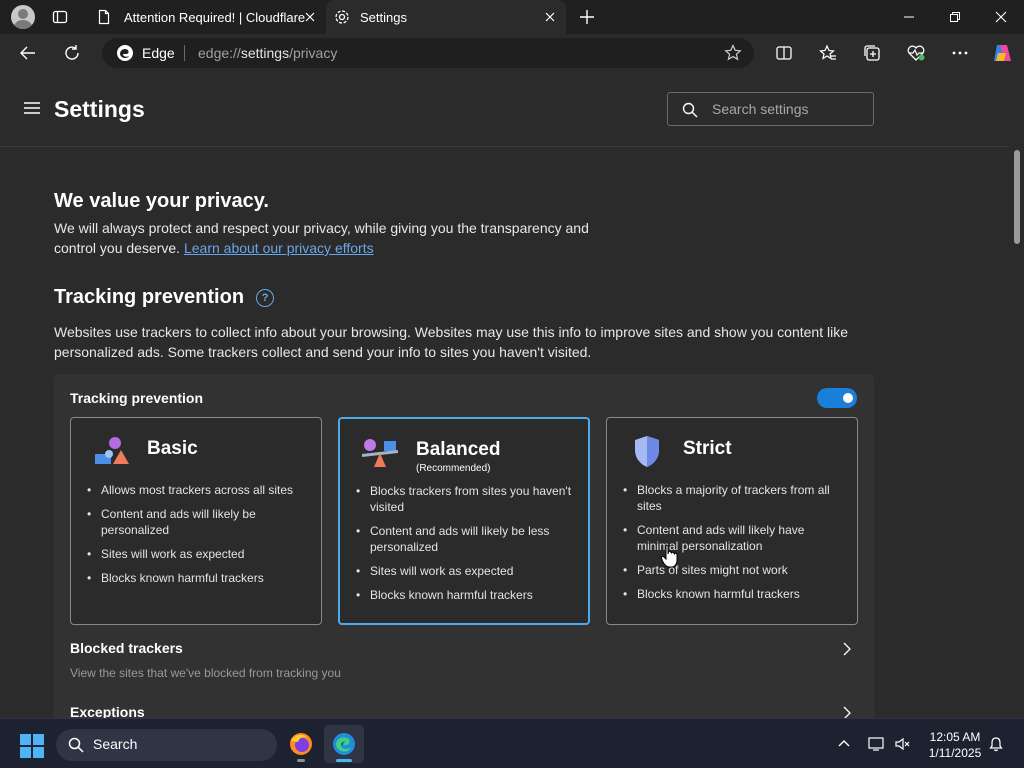 The image size is (1024, 768). I want to click on more-icon, so click(960, 53).